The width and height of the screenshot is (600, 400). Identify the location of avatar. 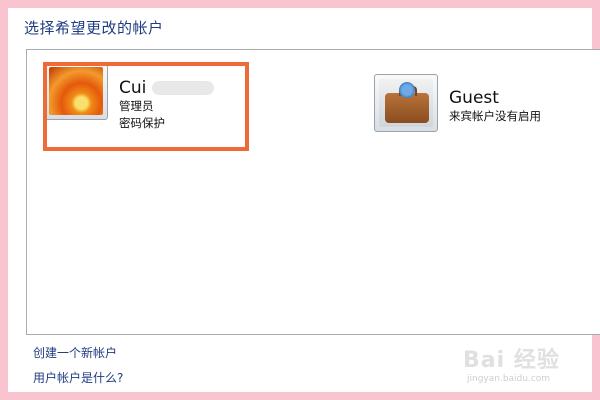
(406, 103).